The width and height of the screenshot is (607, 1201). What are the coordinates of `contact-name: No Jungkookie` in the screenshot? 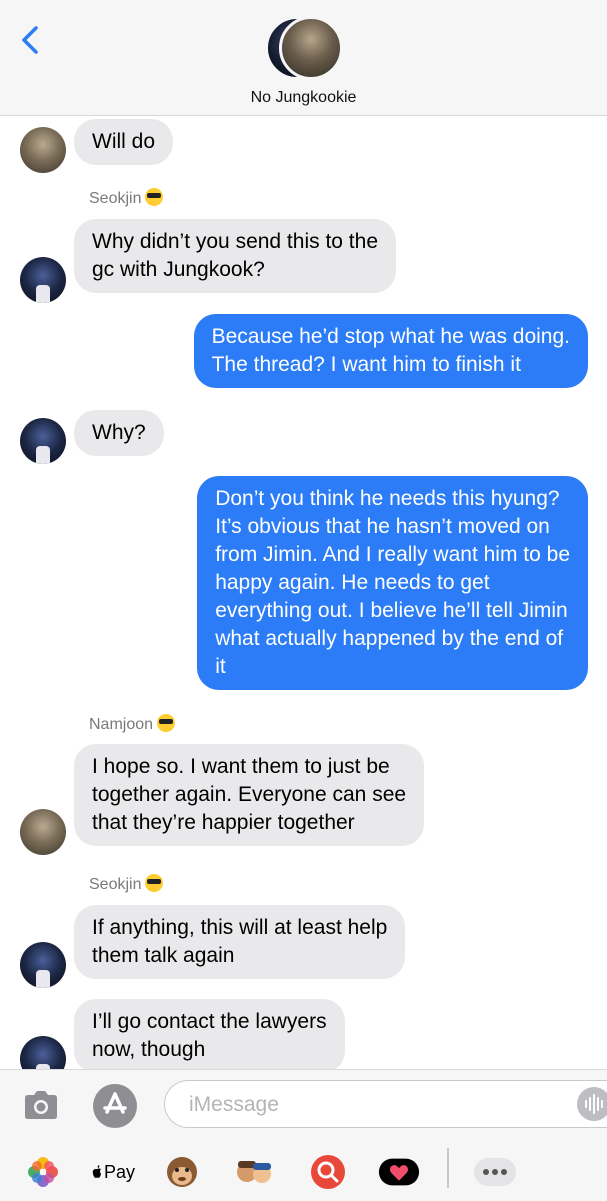 It's located at (303, 98).